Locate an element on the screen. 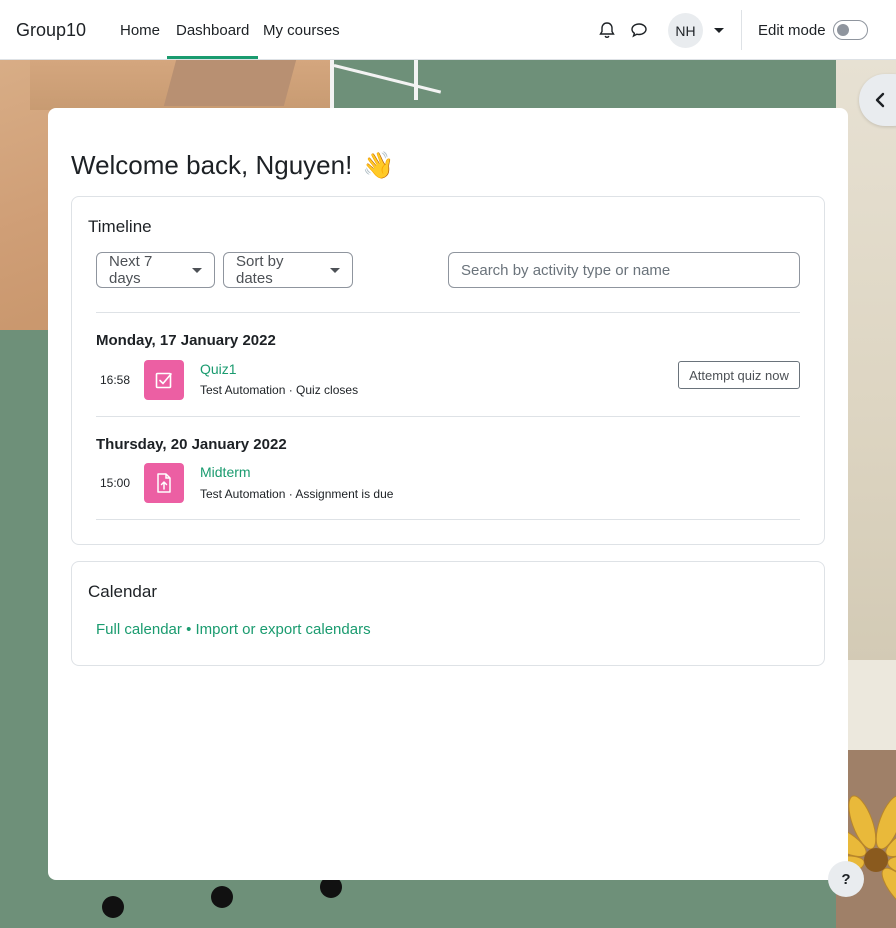  event-name-link: Quiz1 is located at coordinates (218, 369).